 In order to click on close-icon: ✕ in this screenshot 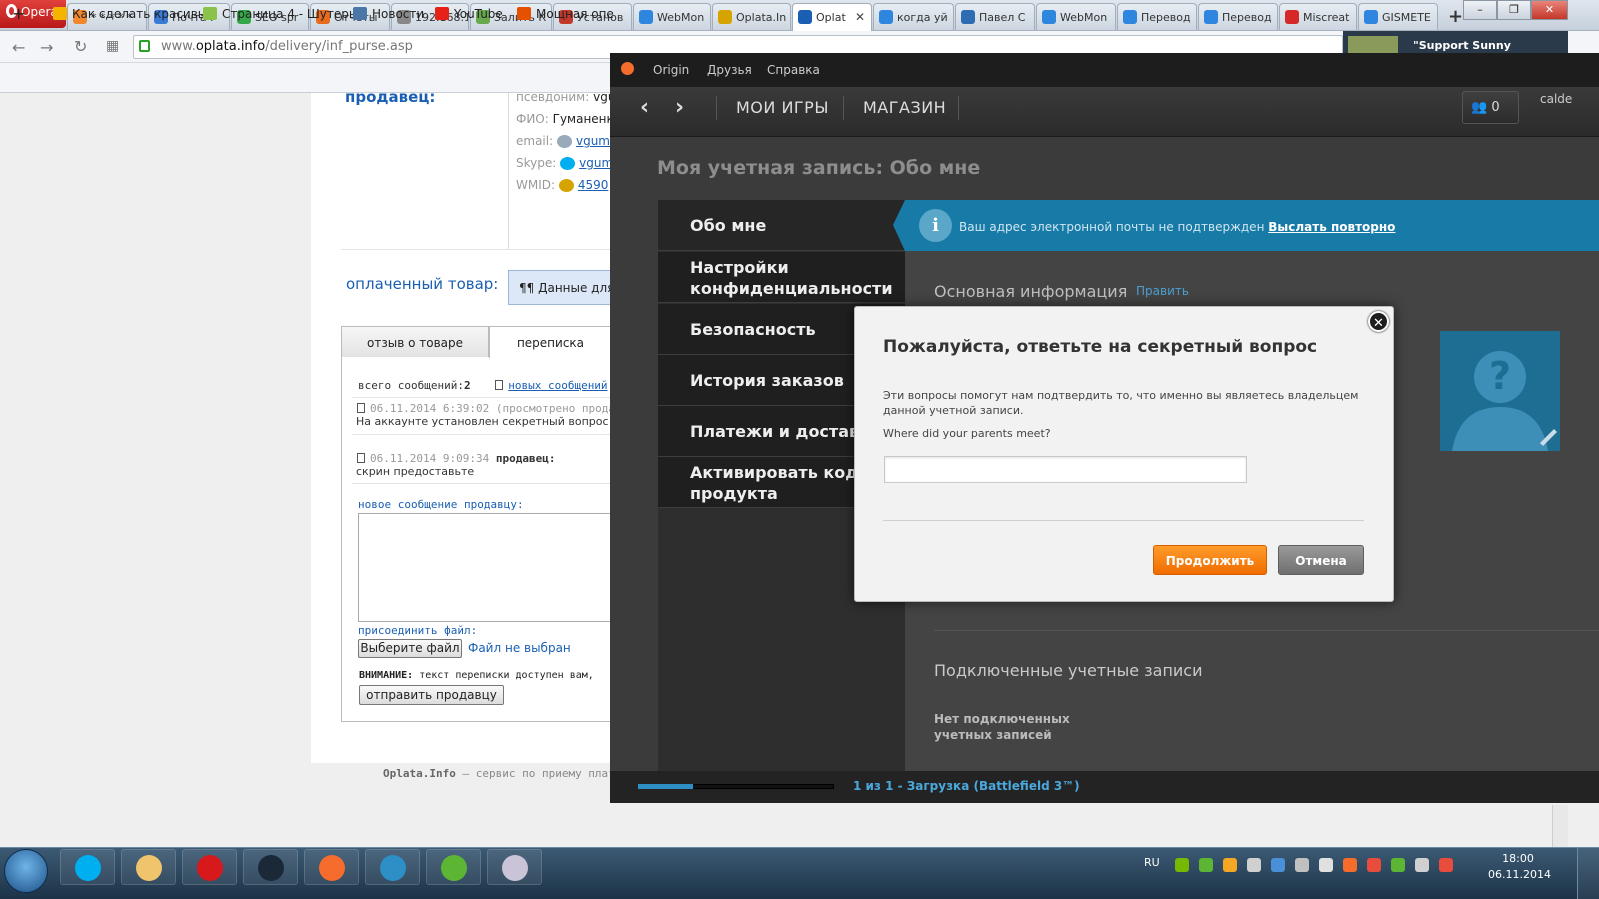, I will do `click(1378, 321)`.